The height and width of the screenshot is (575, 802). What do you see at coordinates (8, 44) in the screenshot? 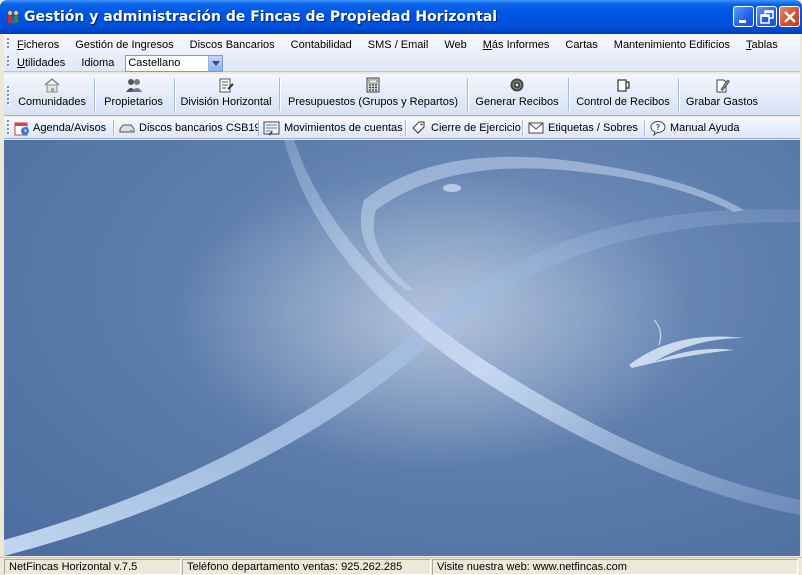
I see `menu-grip` at bounding box center [8, 44].